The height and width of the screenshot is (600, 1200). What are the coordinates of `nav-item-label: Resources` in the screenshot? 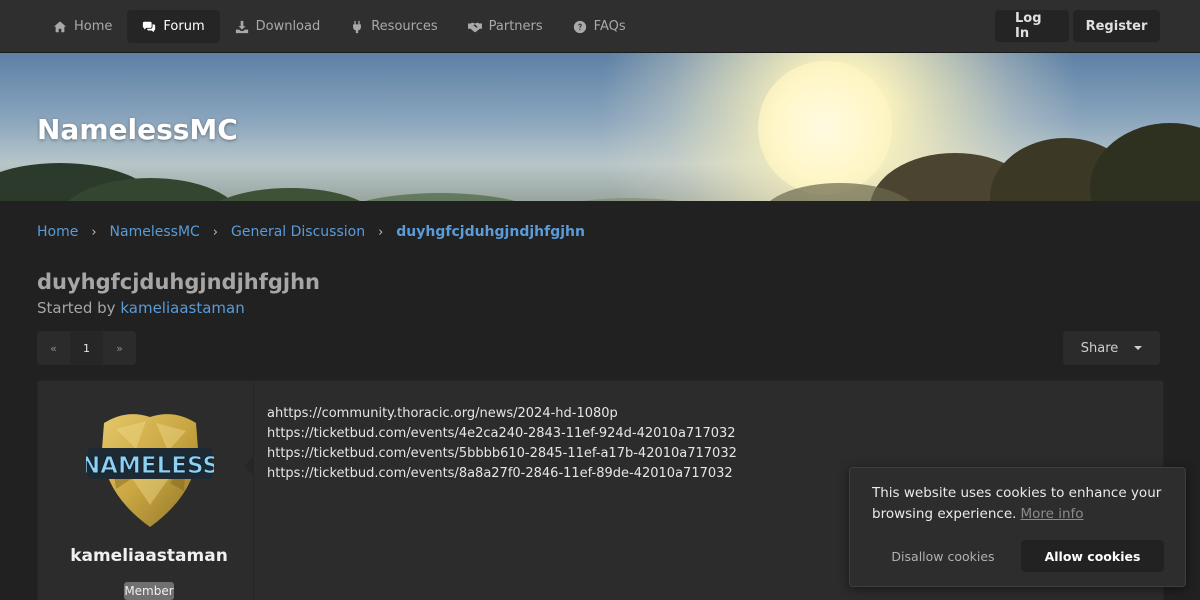 It's located at (404, 26).